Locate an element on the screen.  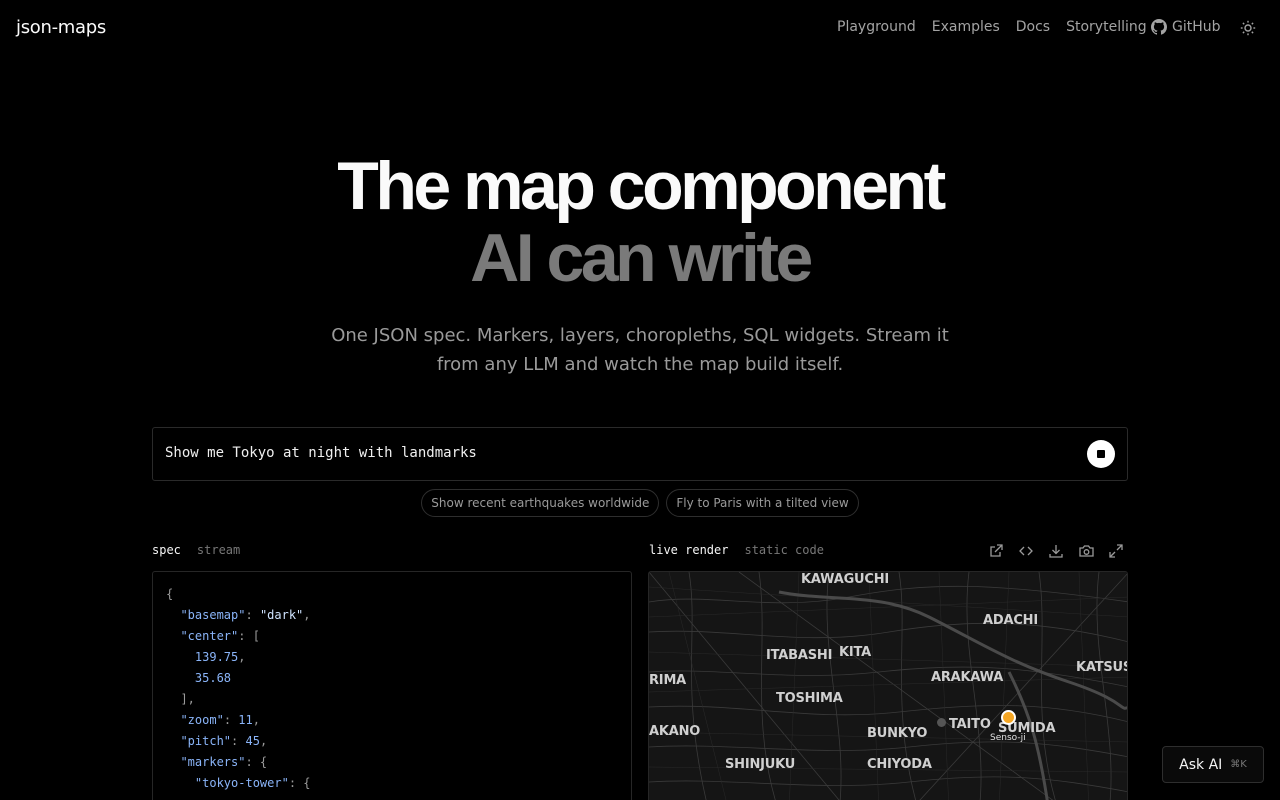
code-line: "basemap": "dark", is located at coordinates (245, 615).